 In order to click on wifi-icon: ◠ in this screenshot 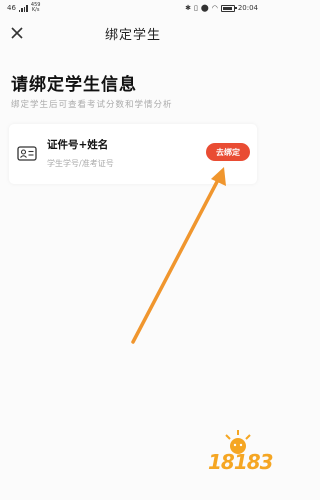, I will do `click(214, 8)`.